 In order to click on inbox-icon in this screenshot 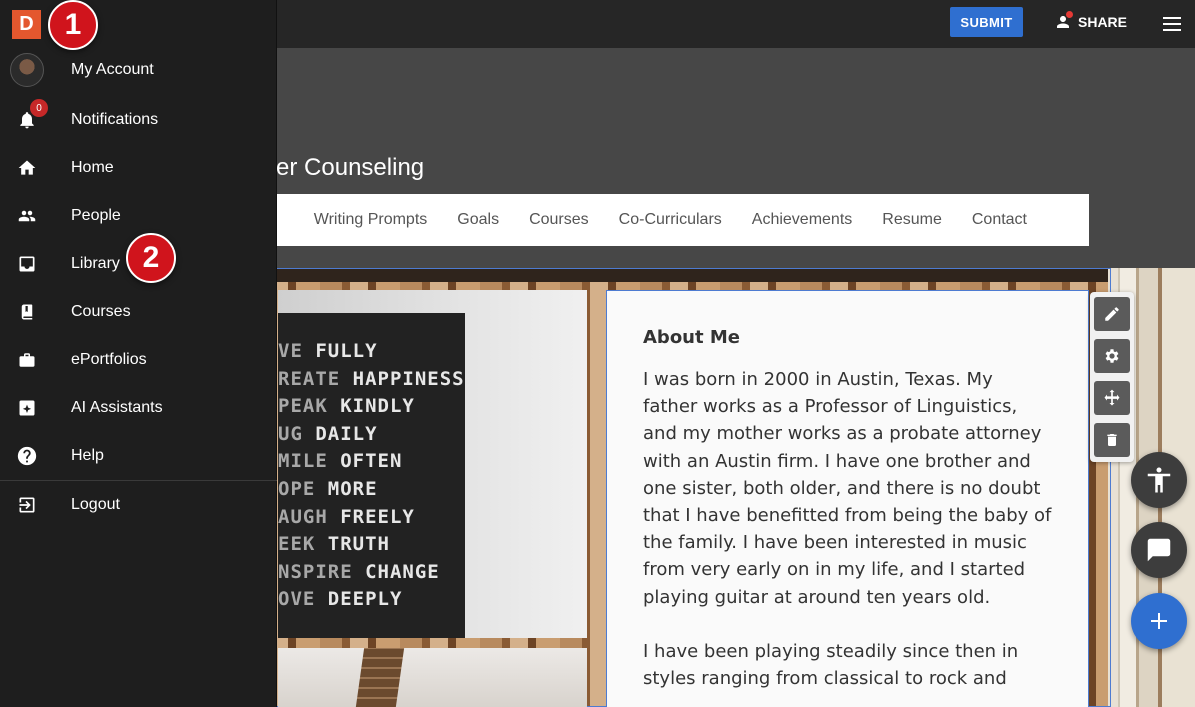, I will do `click(27, 264)`.